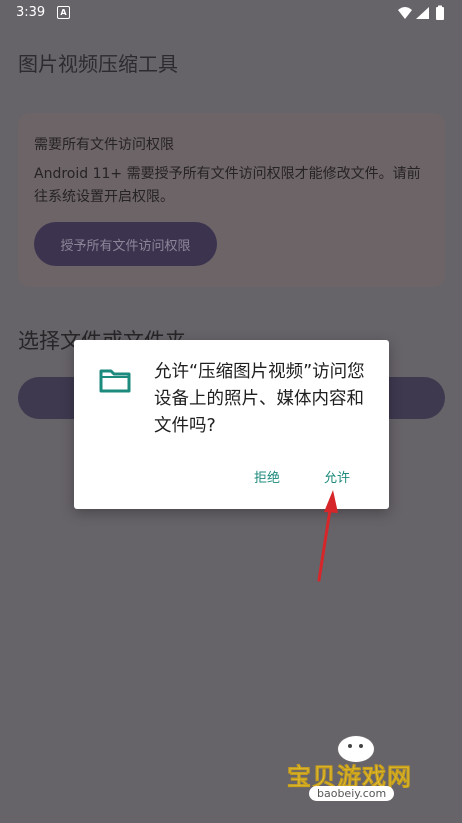  Describe the element at coordinates (360, 770) in the screenshot. I see `watermark: 宝贝游戏网 baobeiy.com` at that location.